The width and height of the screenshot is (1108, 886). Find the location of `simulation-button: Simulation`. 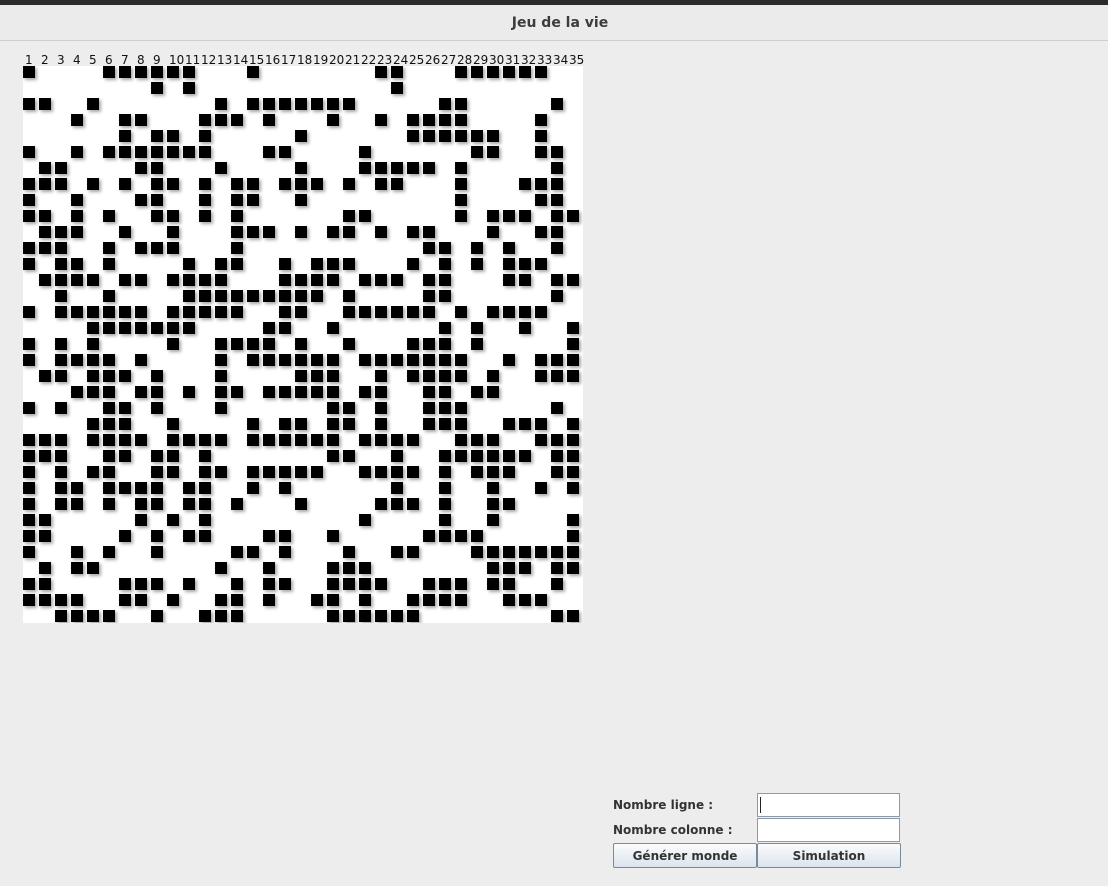

simulation-button: Simulation is located at coordinates (829, 855).